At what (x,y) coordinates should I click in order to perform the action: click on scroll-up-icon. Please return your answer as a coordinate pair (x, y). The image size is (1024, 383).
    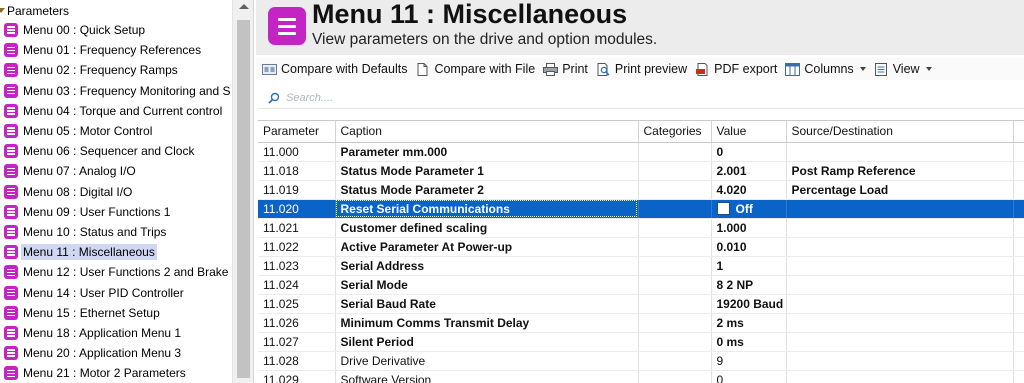
    Looking at the image, I should click on (244, 6).